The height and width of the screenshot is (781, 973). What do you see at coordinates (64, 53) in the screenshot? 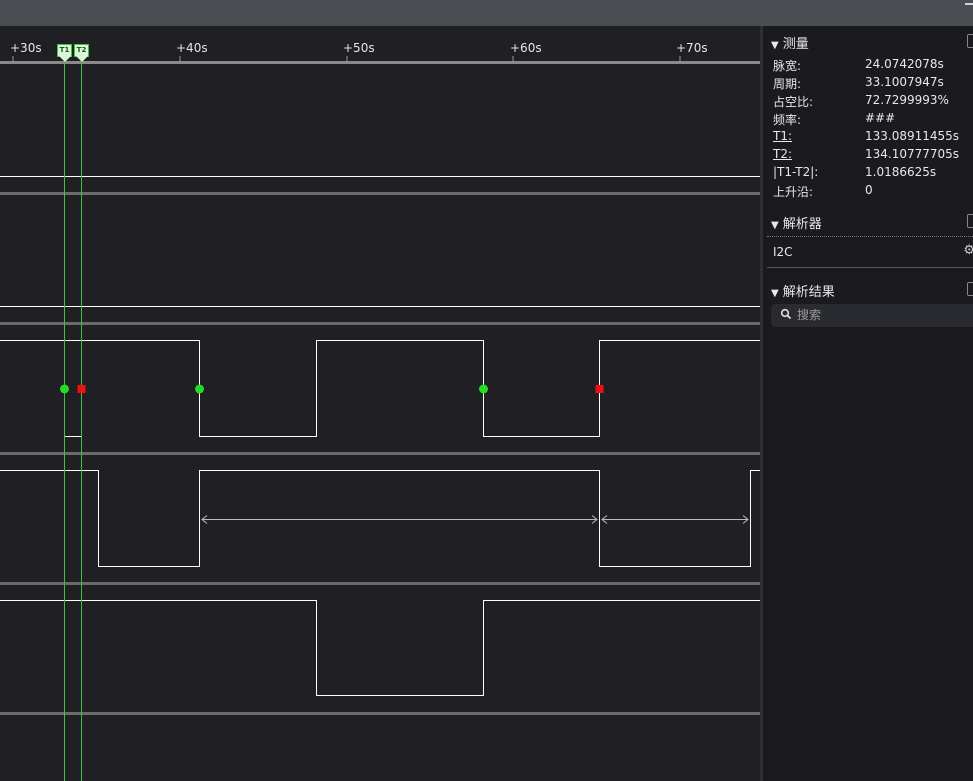
I see `cursor-t1-flag: T1` at bounding box center [64, 53].